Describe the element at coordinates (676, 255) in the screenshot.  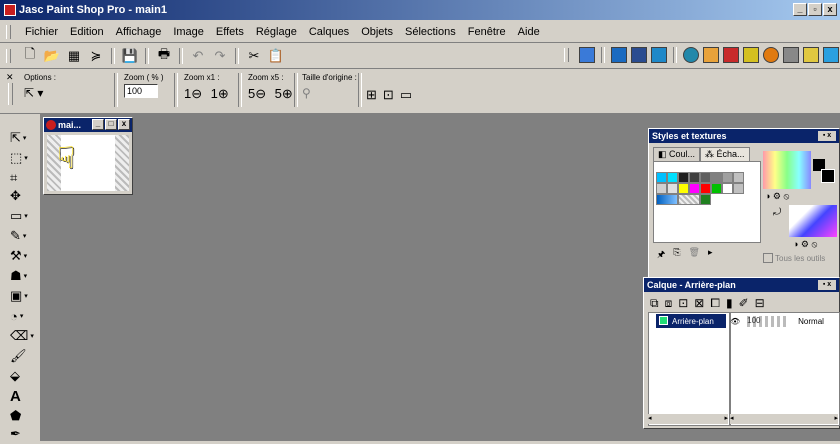
I see `edit-swatch-icon: ⎘` at that location.